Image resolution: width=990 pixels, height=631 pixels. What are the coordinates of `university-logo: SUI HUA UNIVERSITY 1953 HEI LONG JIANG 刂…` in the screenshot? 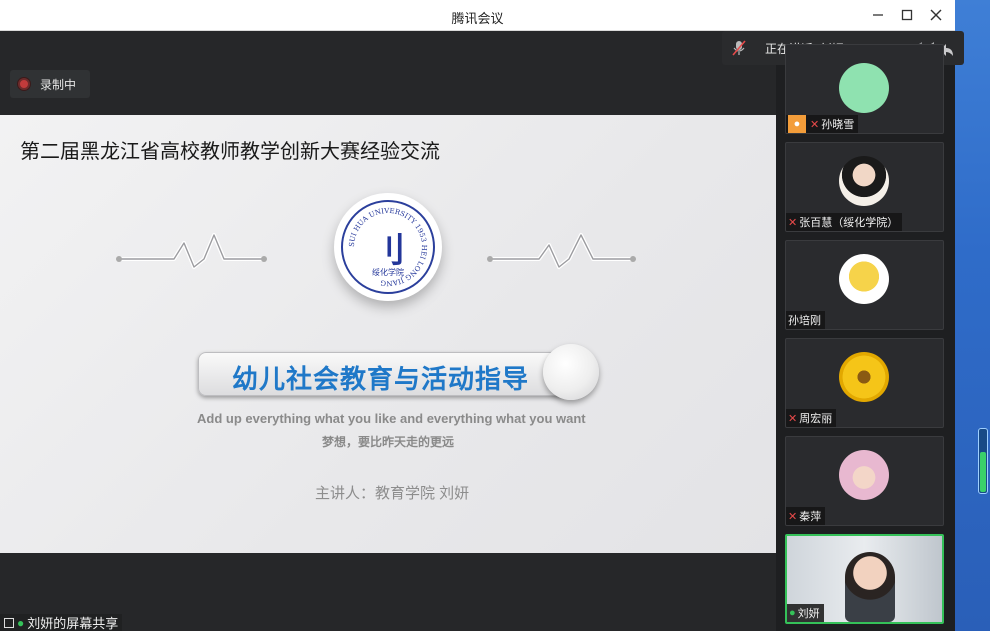 It's located at (388, 247).